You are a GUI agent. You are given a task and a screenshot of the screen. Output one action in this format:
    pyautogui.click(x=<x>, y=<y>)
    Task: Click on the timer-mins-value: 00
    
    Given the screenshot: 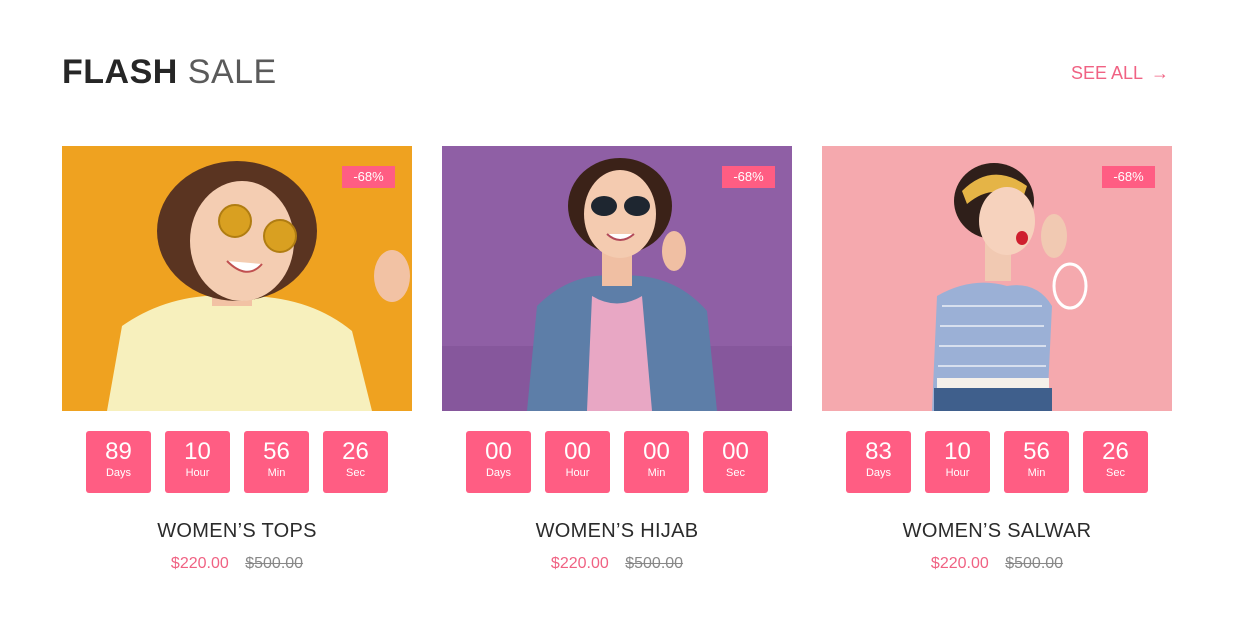 What is the action you would take?
    pyautogui.click(x=656, y=451)
    